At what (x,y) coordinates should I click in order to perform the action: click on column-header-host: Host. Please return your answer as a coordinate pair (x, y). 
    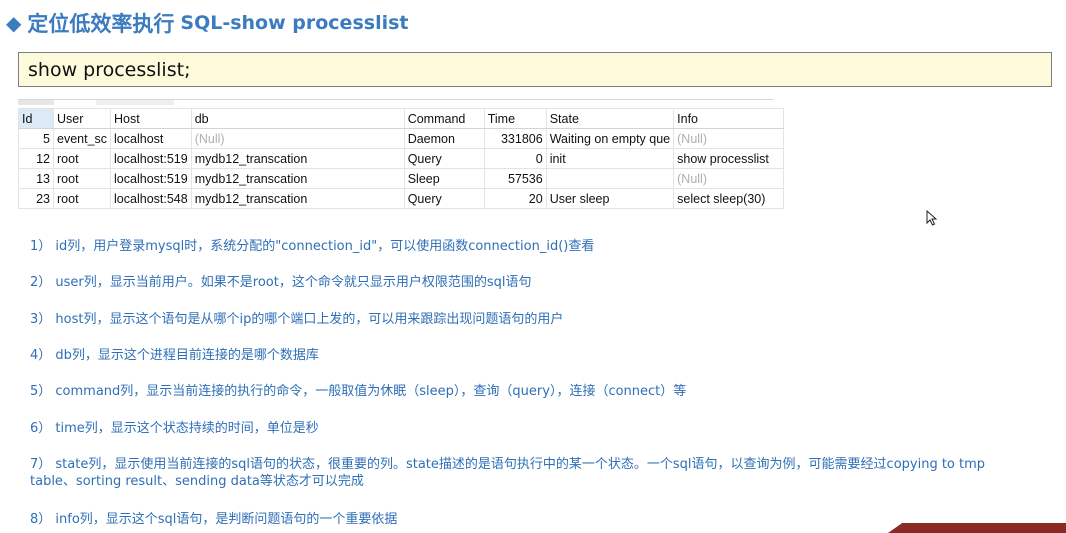
    Looking at the image, I should click on (151, 118).